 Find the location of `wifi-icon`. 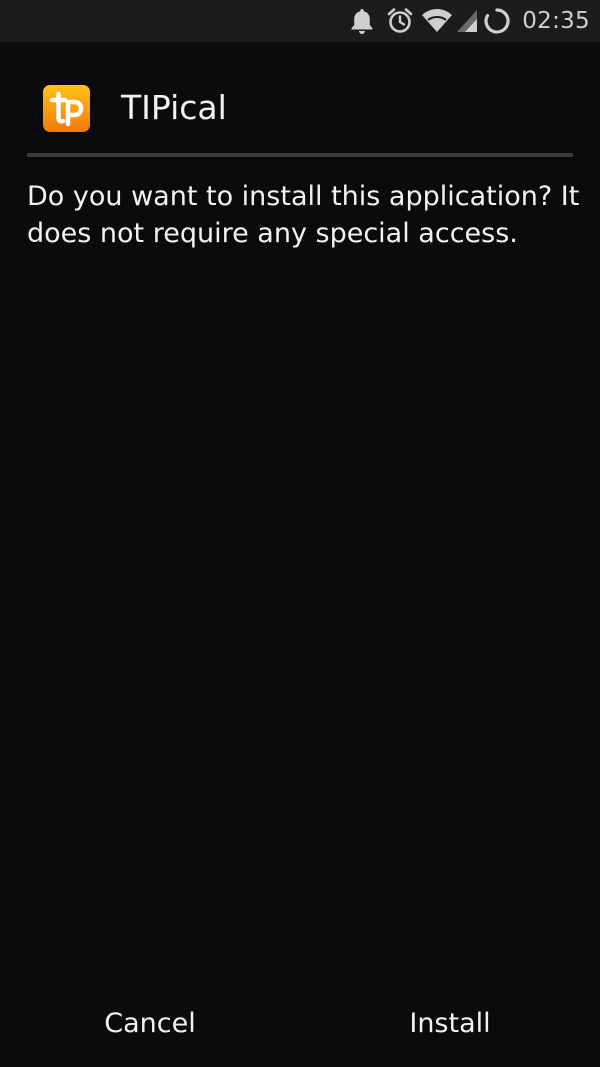

wifi-icon is located at coordinates (437, 21).